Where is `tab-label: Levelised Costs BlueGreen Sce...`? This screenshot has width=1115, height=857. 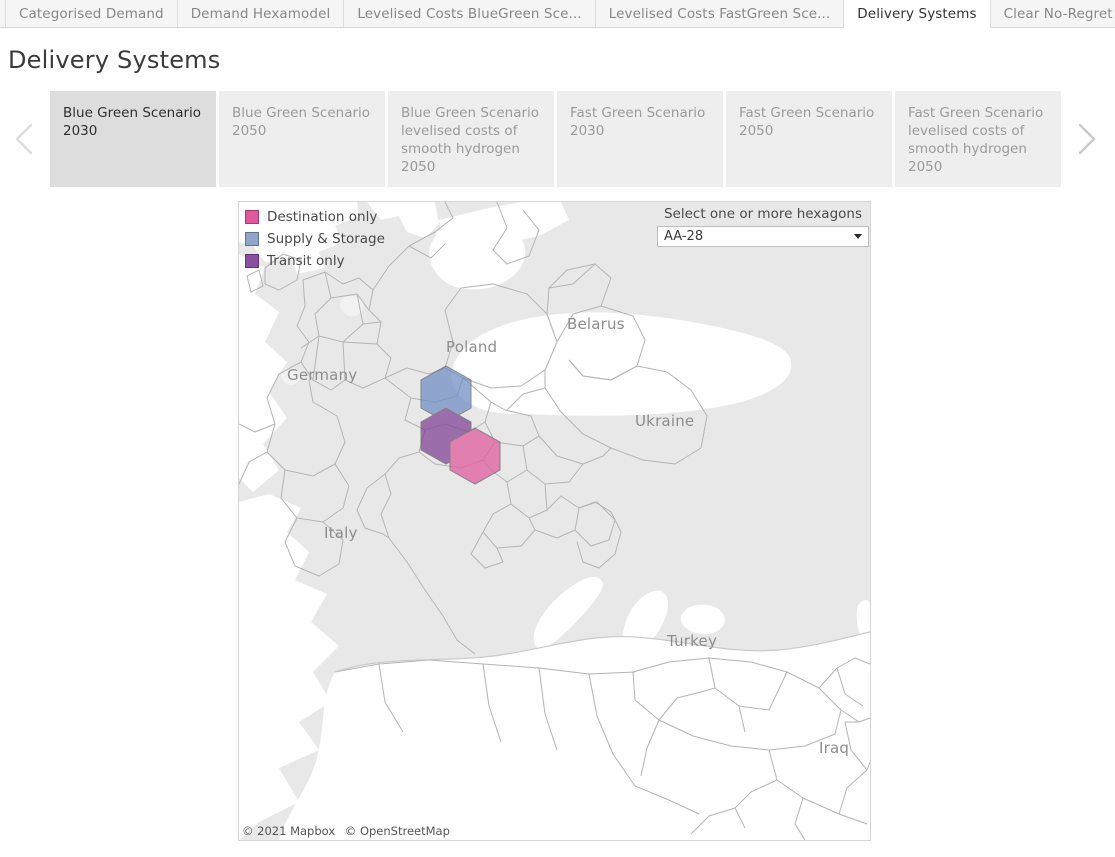
tab-label: Levelised Costs BlueGreen Sce... is located at coordinates (469, 13).